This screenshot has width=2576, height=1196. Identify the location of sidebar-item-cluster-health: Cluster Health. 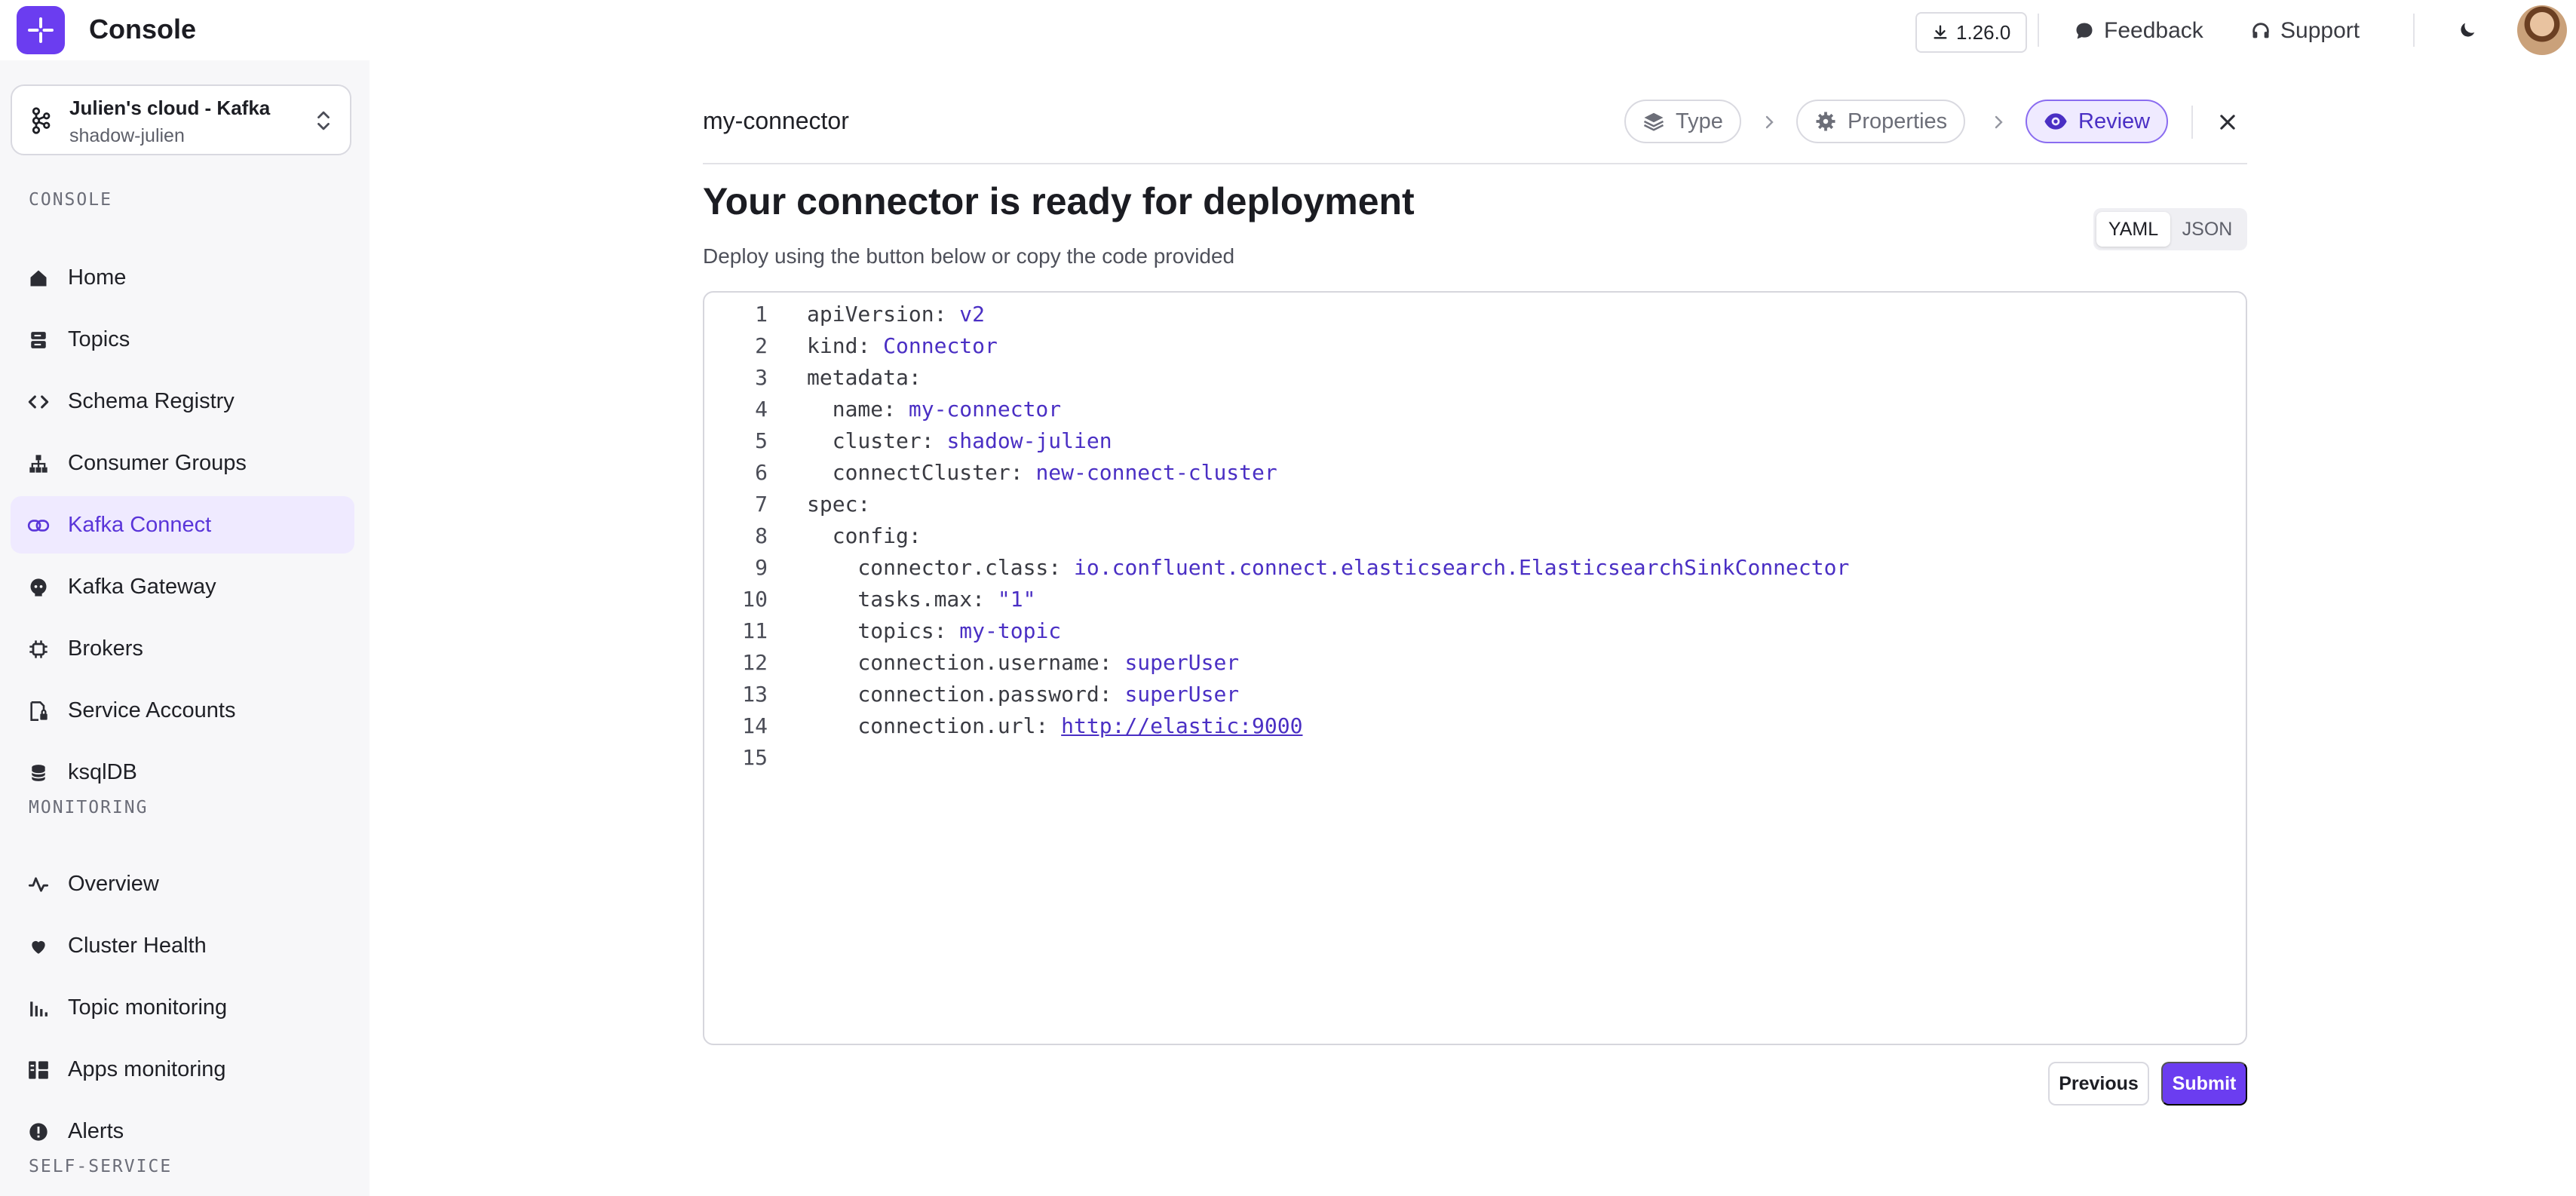
(182, 945).